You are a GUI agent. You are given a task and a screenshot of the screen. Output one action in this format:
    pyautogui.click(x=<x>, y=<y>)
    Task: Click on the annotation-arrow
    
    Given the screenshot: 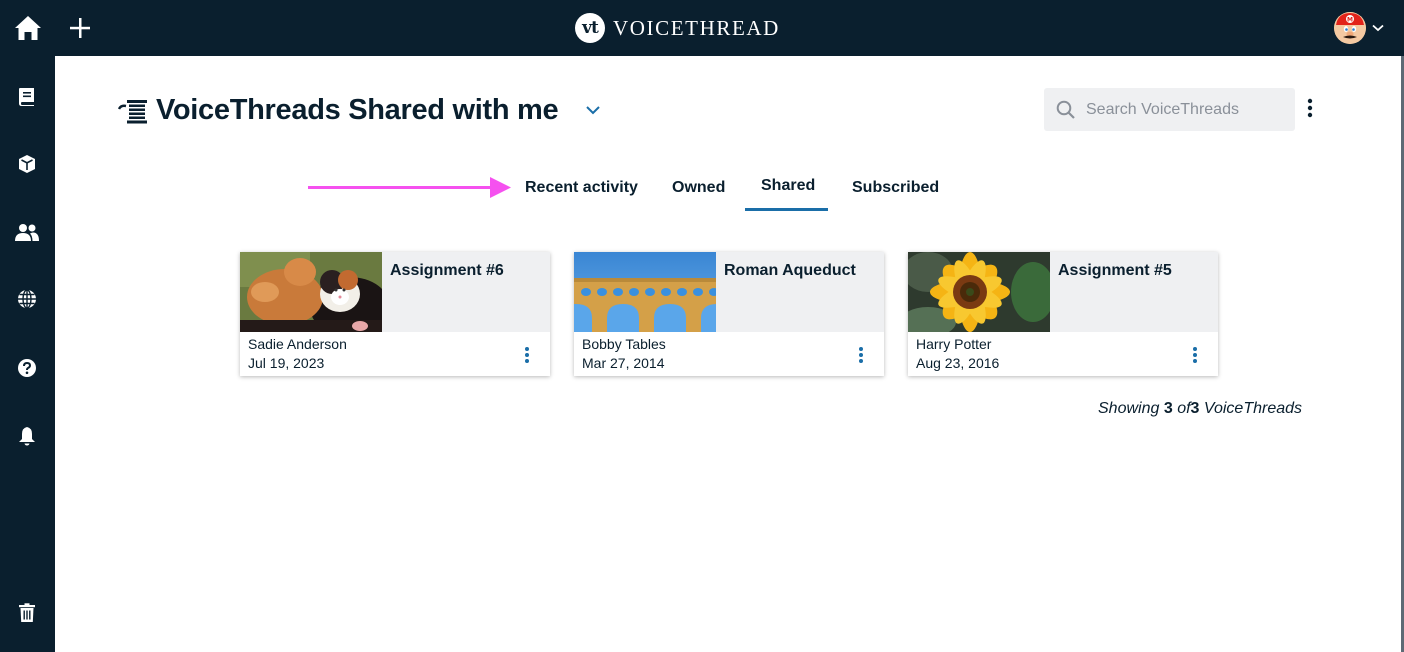 What is the action you would take?
    pyautogui.click(x=410, y=191)
    